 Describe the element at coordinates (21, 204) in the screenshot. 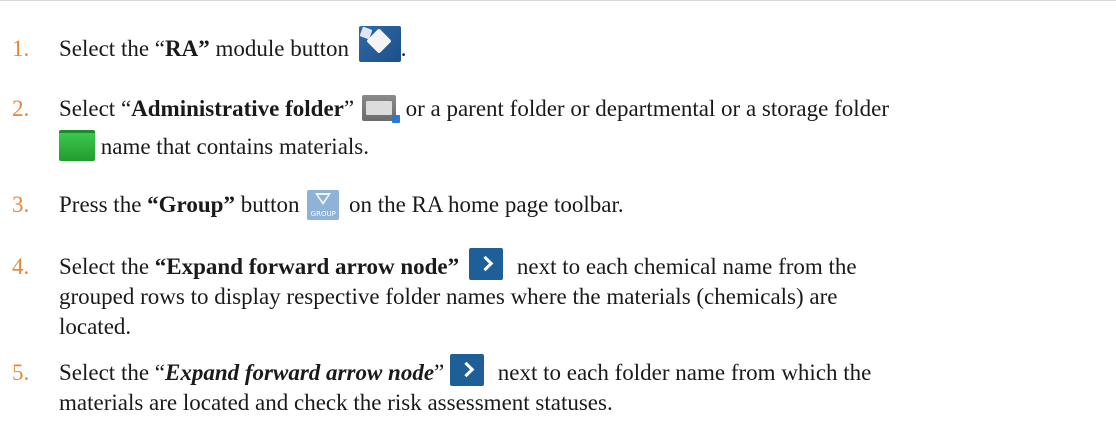

I see `step-number: 3.` at that location.